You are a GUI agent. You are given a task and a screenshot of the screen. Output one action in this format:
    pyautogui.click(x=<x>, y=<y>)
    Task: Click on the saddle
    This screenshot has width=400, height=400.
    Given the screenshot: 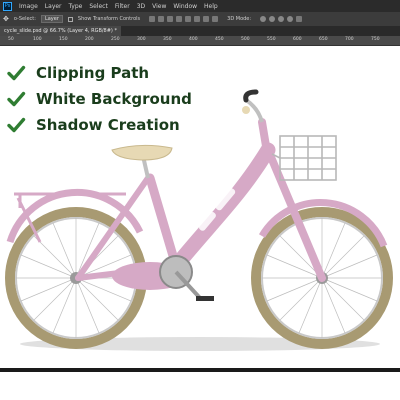 What is the action you would take?
    pyautogui.click(x=142, y=152)
    